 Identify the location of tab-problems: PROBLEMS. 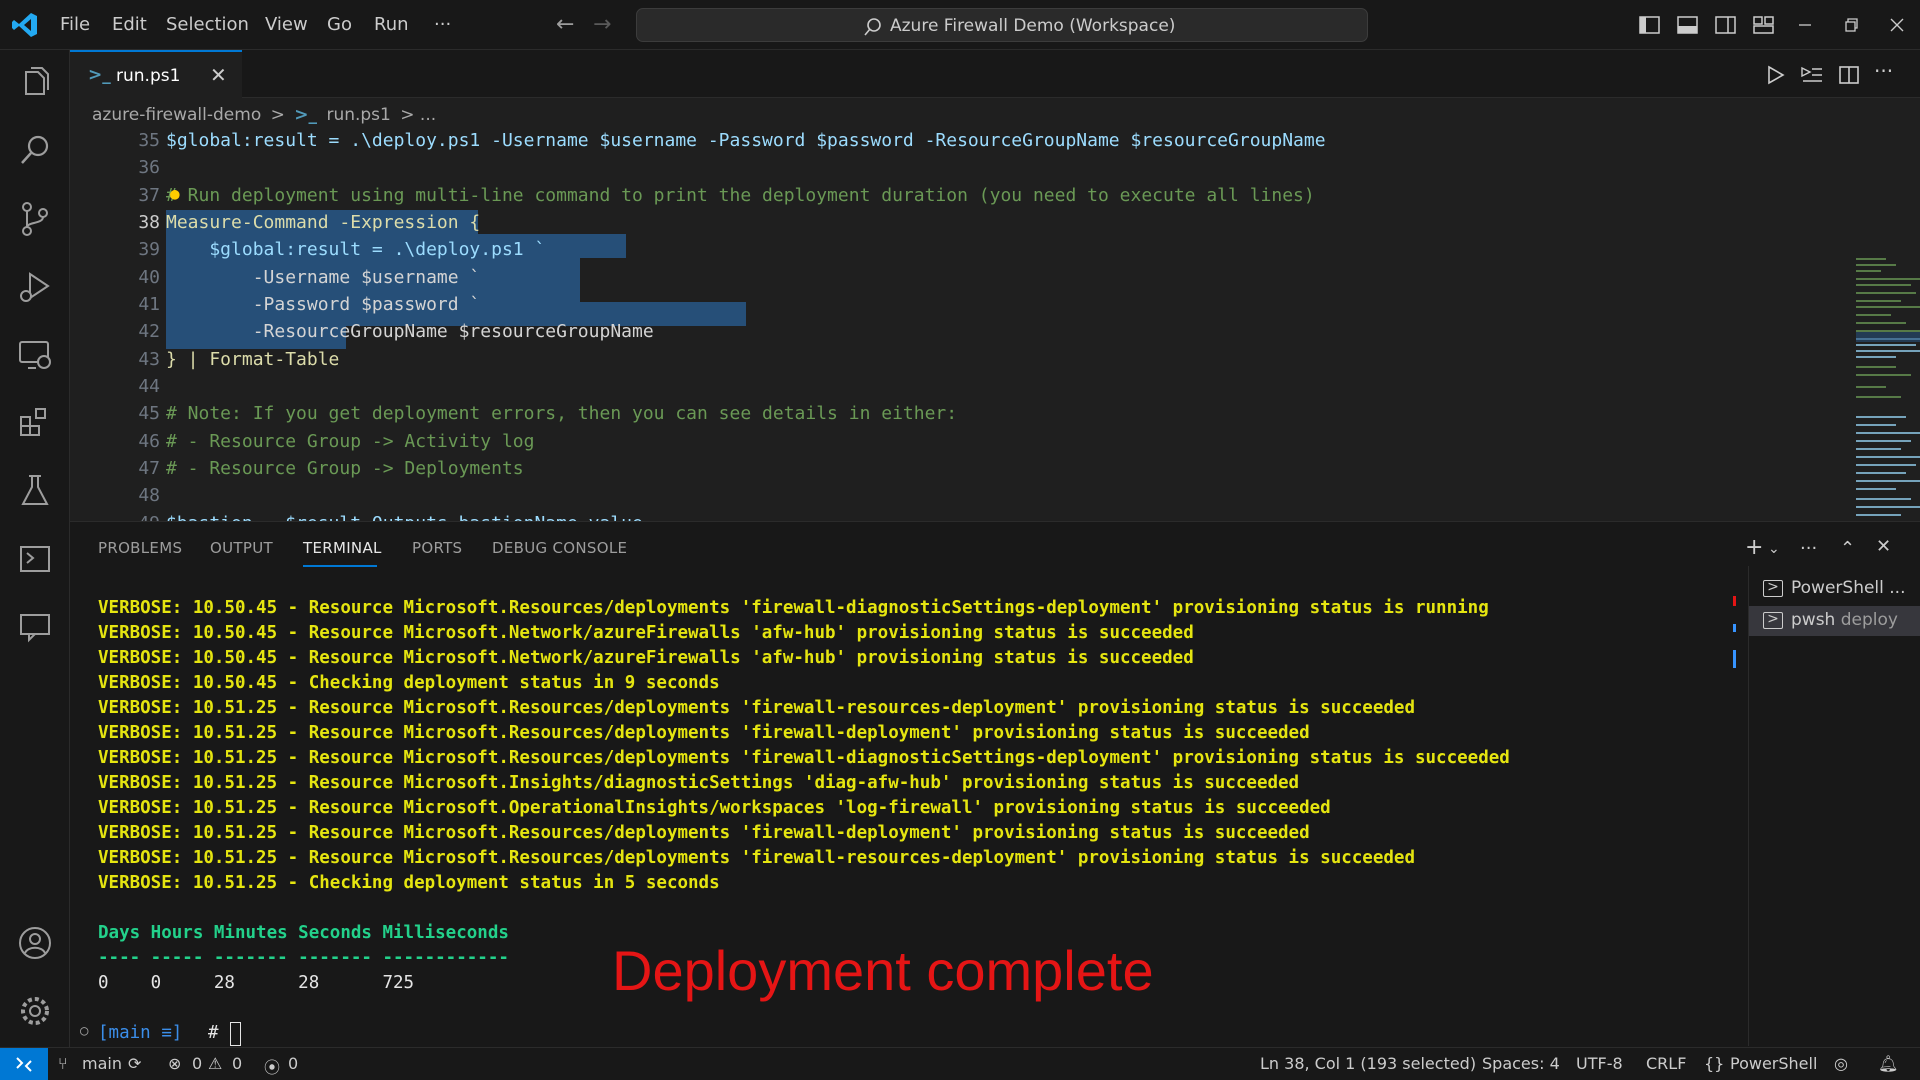
(140, 548).